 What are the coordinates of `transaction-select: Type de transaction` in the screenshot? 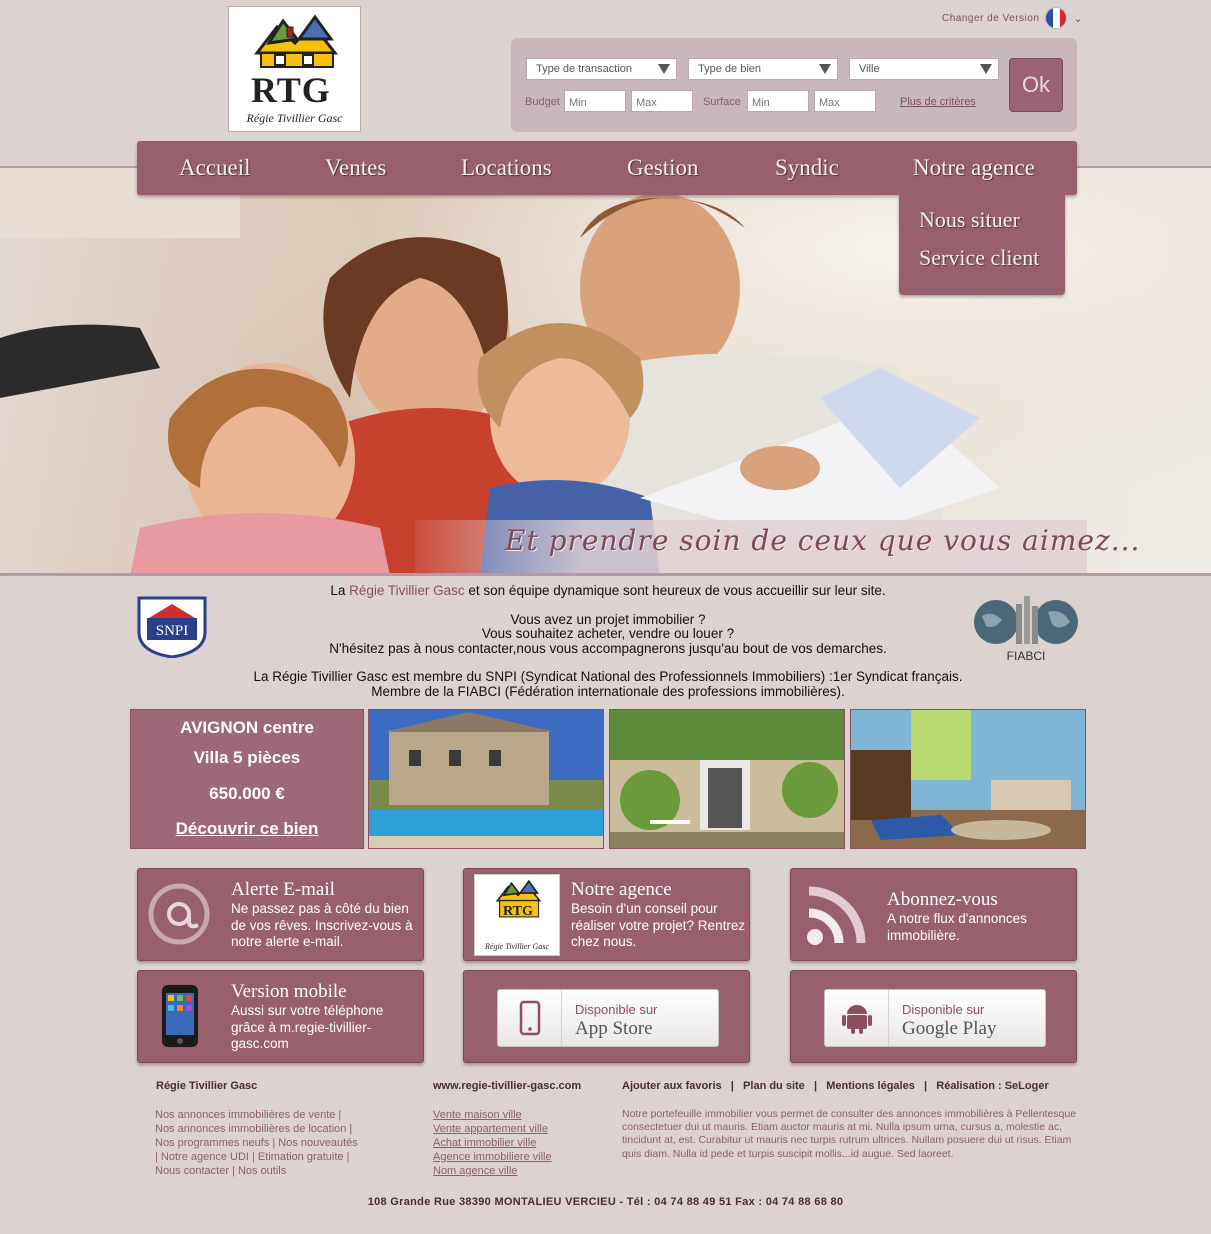 It's located at (601, 69).